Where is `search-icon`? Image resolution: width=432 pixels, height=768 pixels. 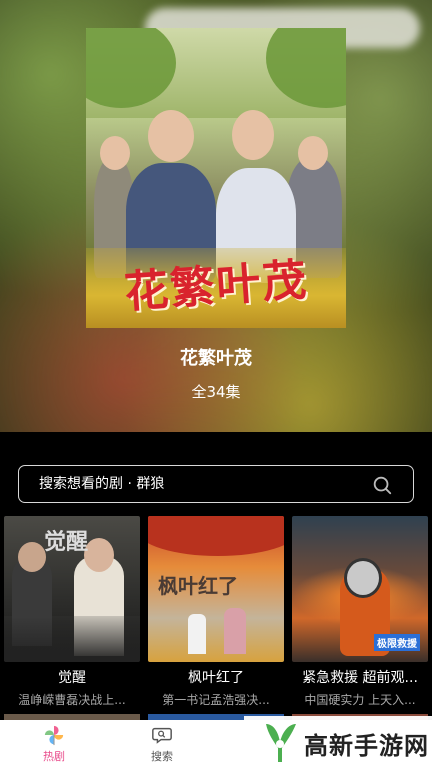
search-icon is located at coordinates (382, 485).